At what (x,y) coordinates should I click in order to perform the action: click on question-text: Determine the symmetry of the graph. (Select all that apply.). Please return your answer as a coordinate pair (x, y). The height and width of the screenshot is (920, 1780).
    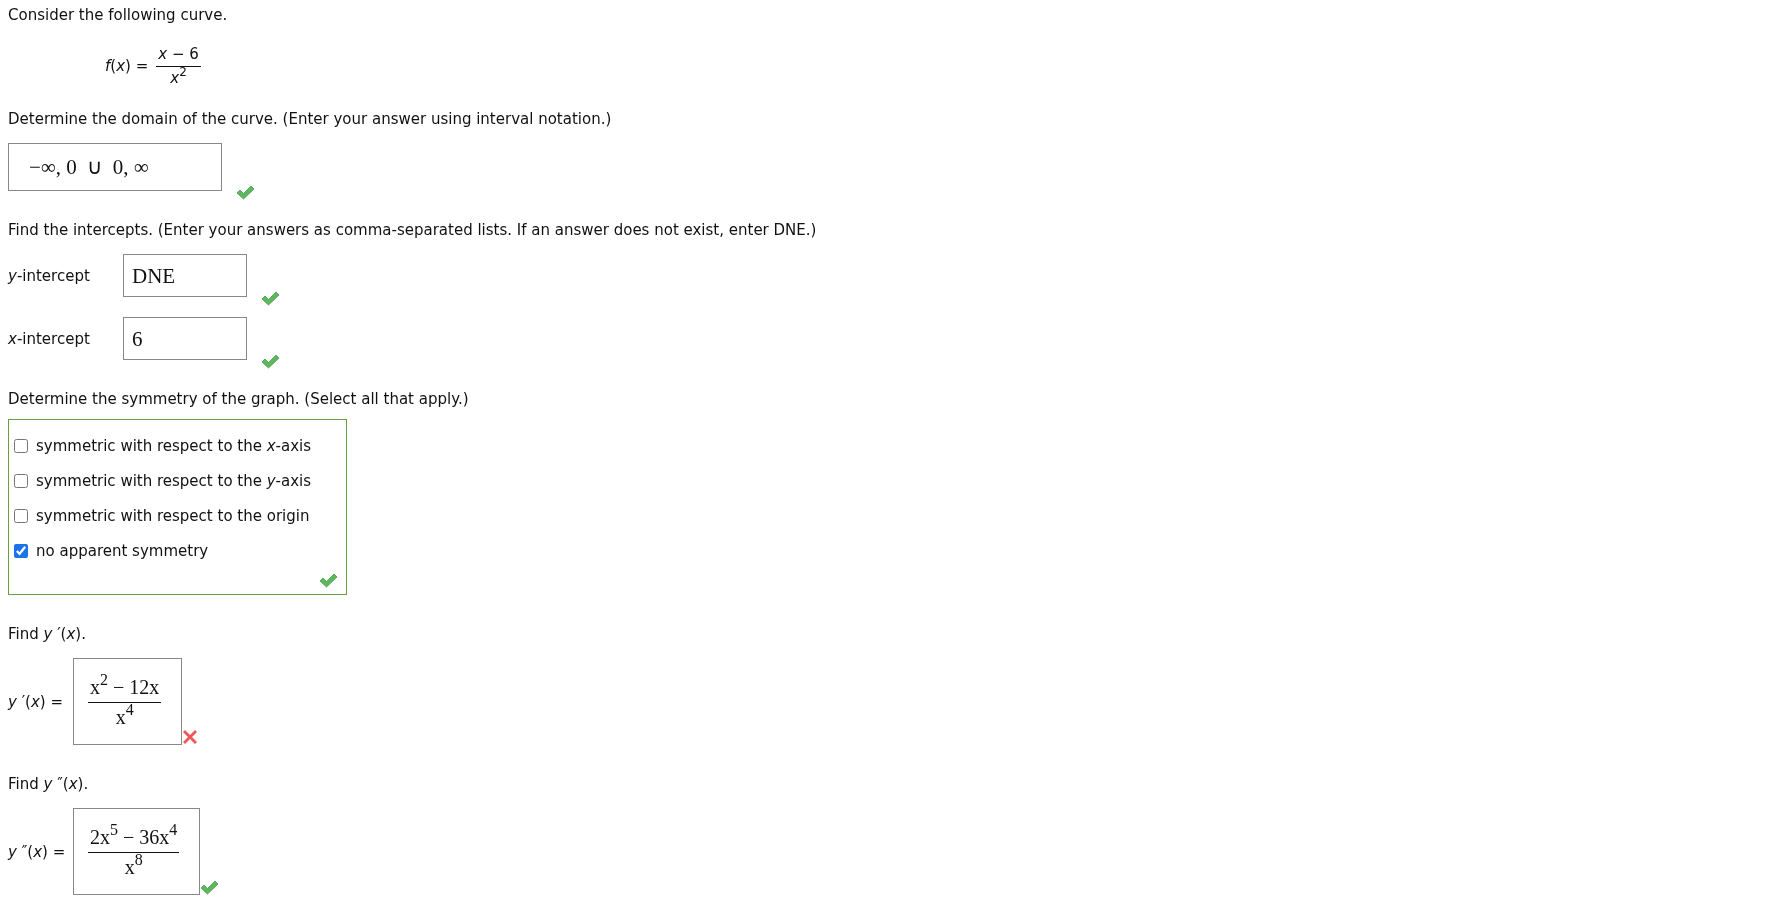
    Looking at the image, I should click on (239, 399).